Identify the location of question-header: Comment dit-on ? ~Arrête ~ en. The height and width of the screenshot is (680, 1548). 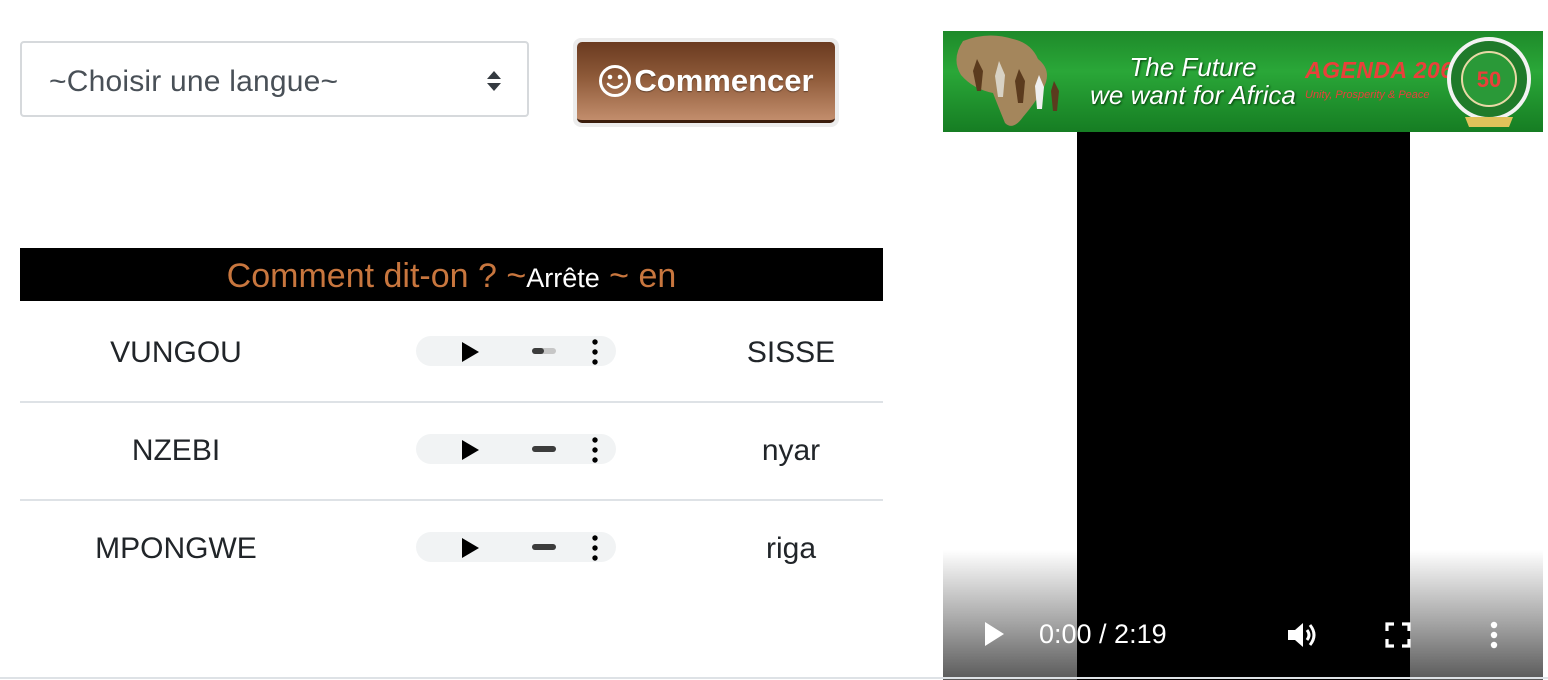
(451, 274).